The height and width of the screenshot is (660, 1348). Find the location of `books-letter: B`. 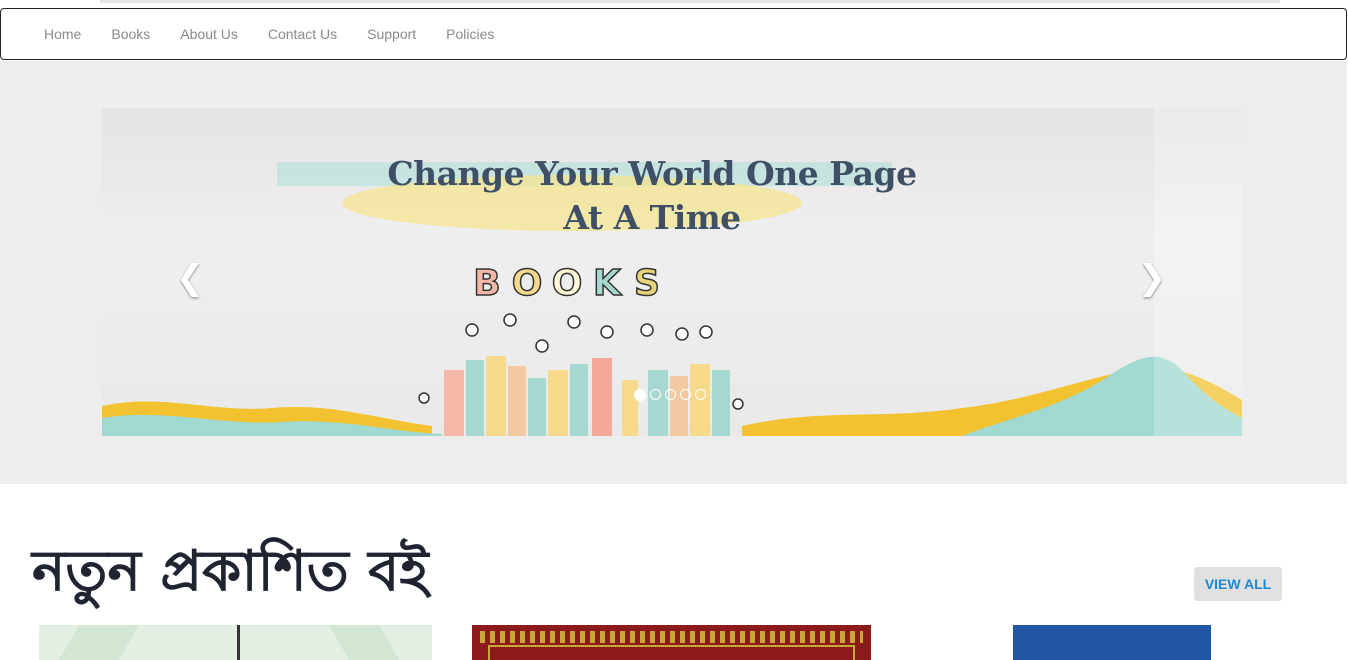

books-letter: B is located at coordinates (487, 283).